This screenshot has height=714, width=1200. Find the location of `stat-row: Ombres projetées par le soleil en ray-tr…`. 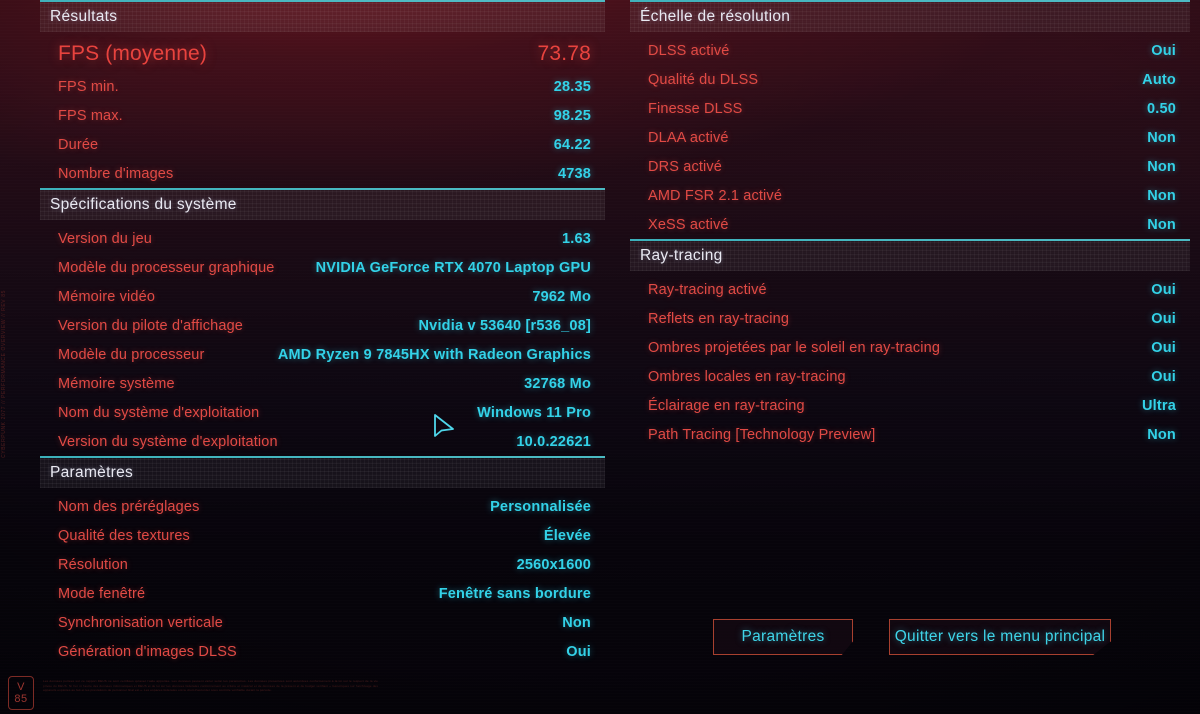

stat-row: Ombres projetées par le soleil en ray-tr… is located at coordinates (910, 347).